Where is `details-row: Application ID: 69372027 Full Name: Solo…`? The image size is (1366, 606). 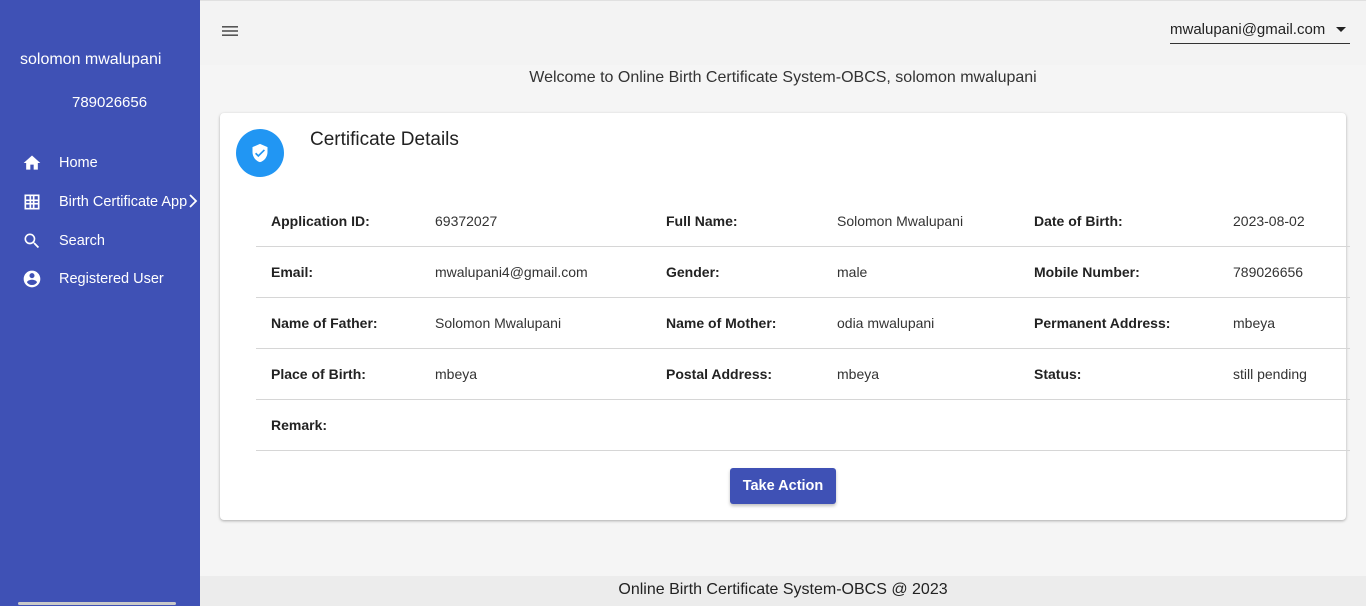
details-row: Application ID: 69372027 Full Name: Solo… is located at coordinates (803, 221).